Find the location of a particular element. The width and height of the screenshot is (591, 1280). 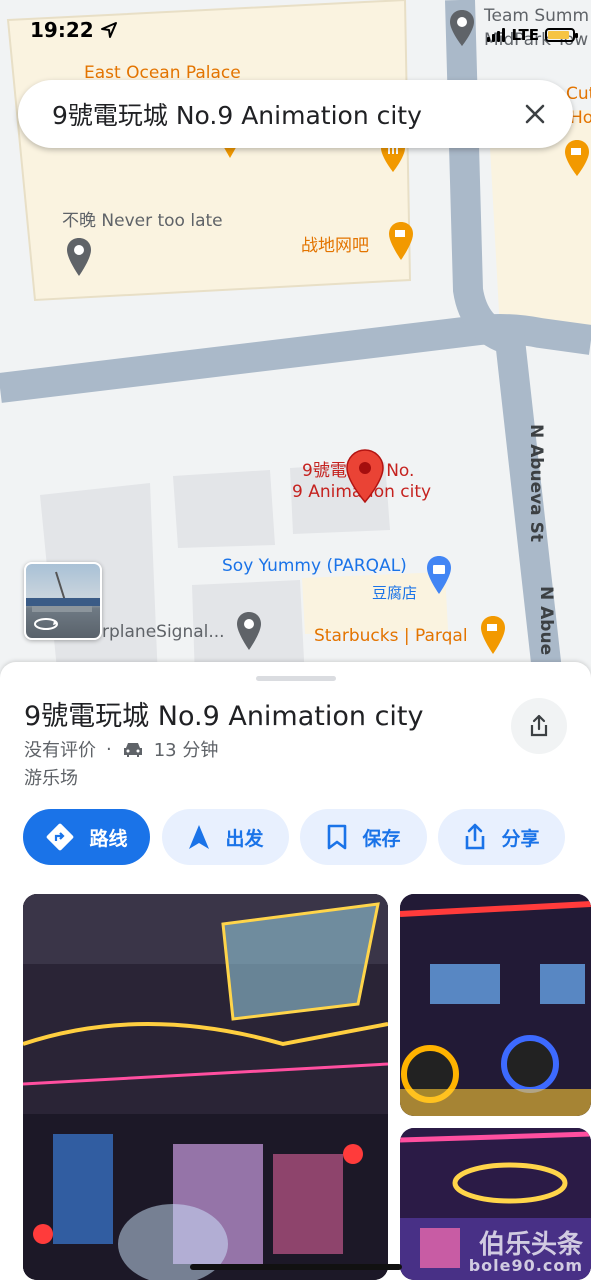

share-label: 分享 is located at coordinates (520, 838).